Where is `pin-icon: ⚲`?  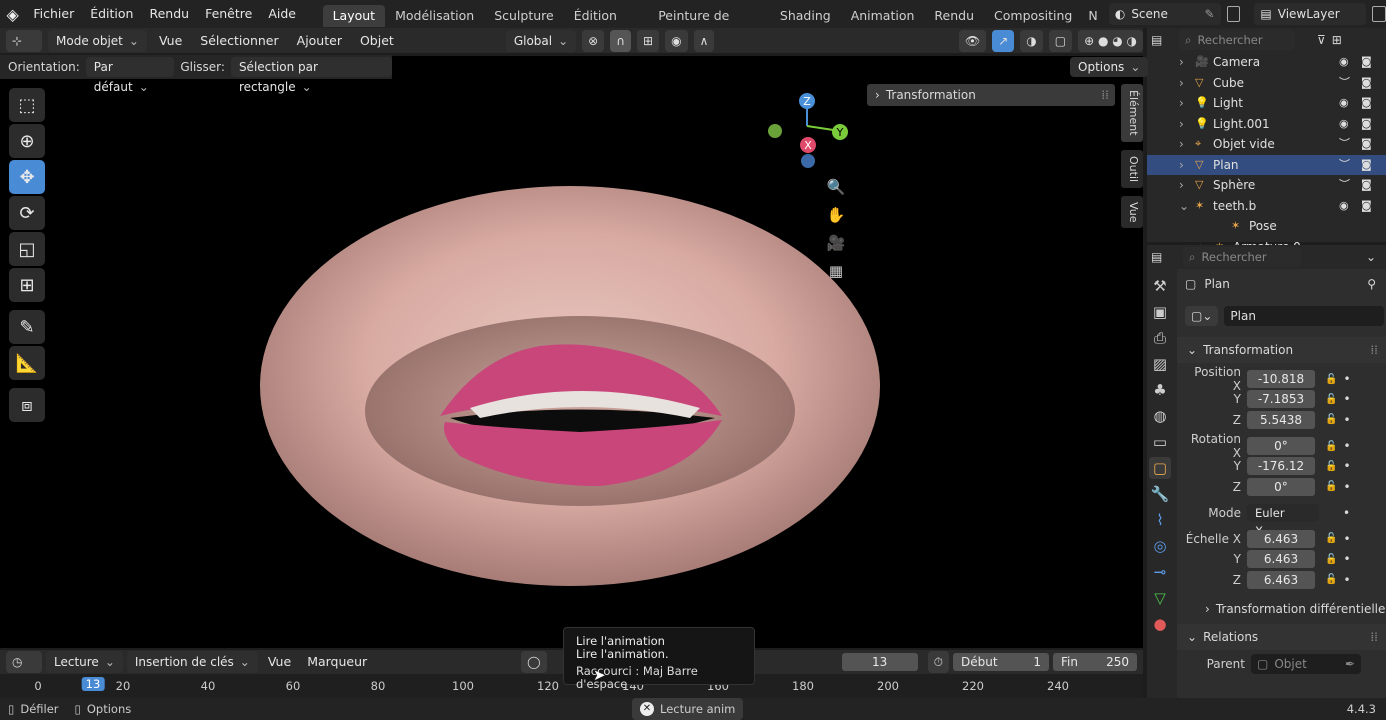 pin-icon: ⚲ is located at coordinates (1371, 284).